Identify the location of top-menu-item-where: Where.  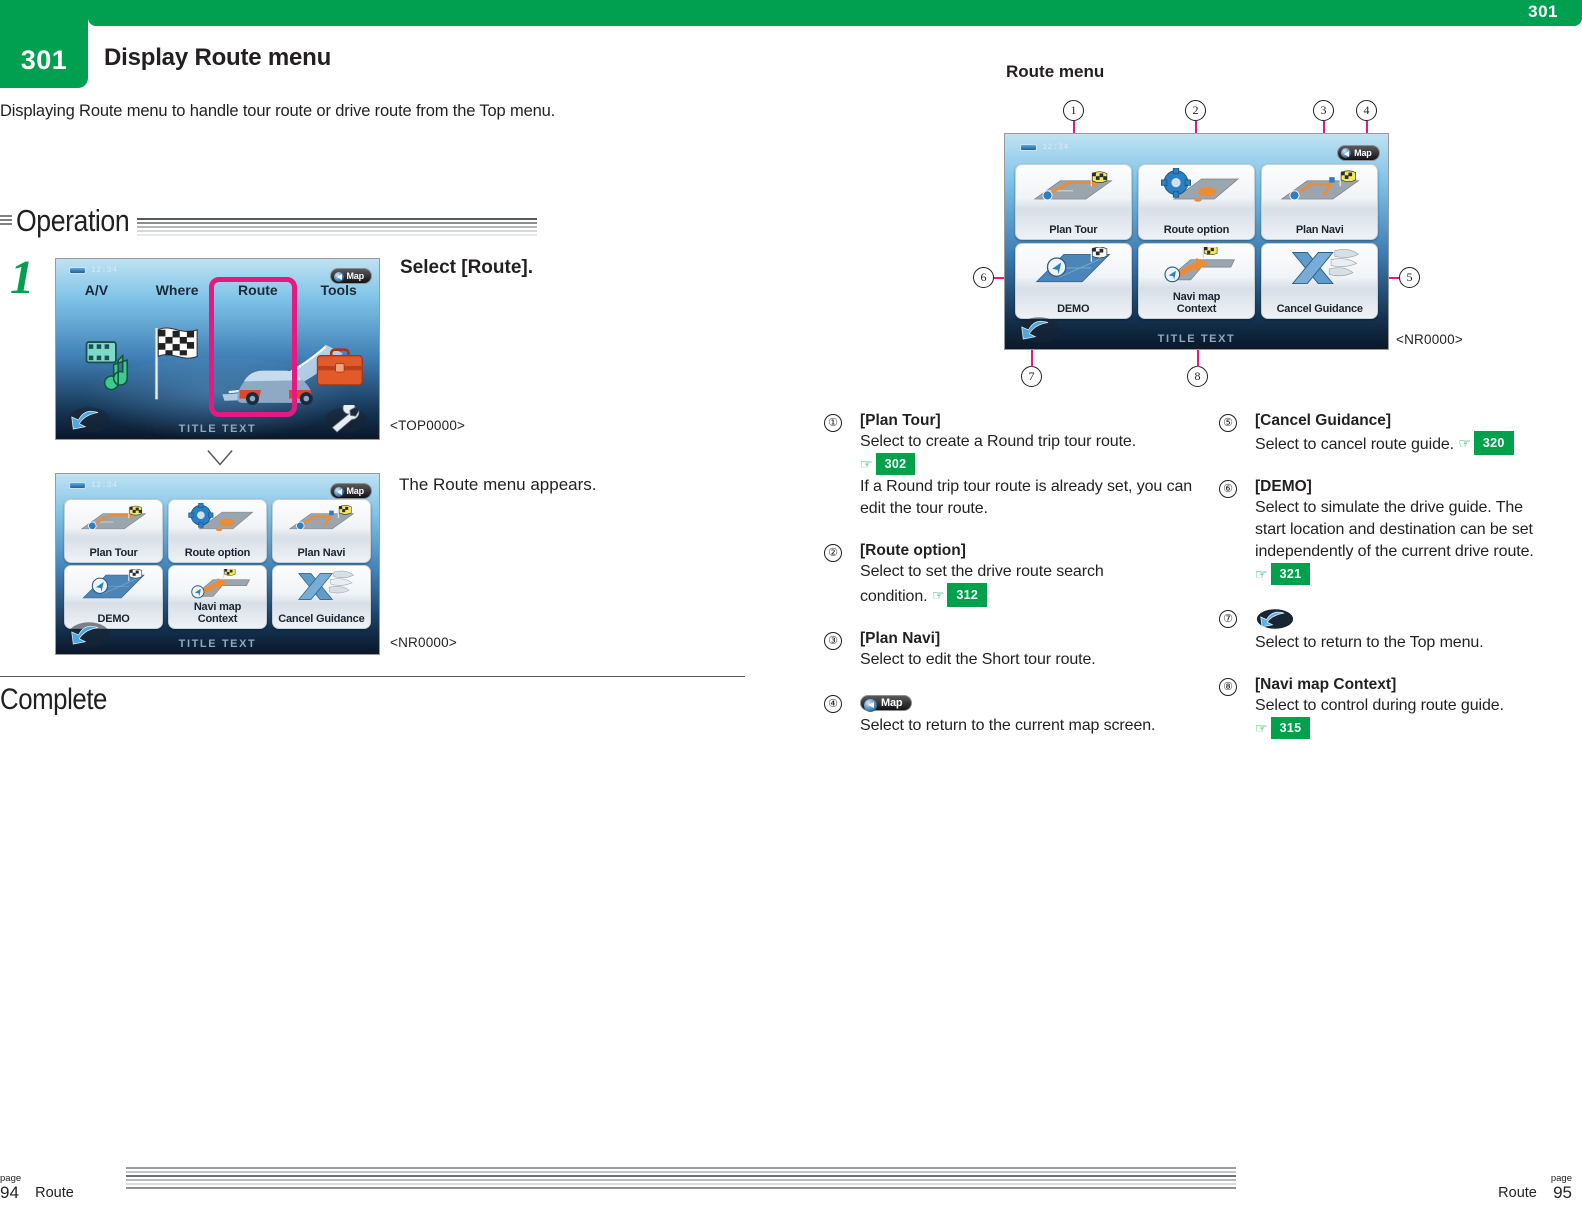
(177, 290).